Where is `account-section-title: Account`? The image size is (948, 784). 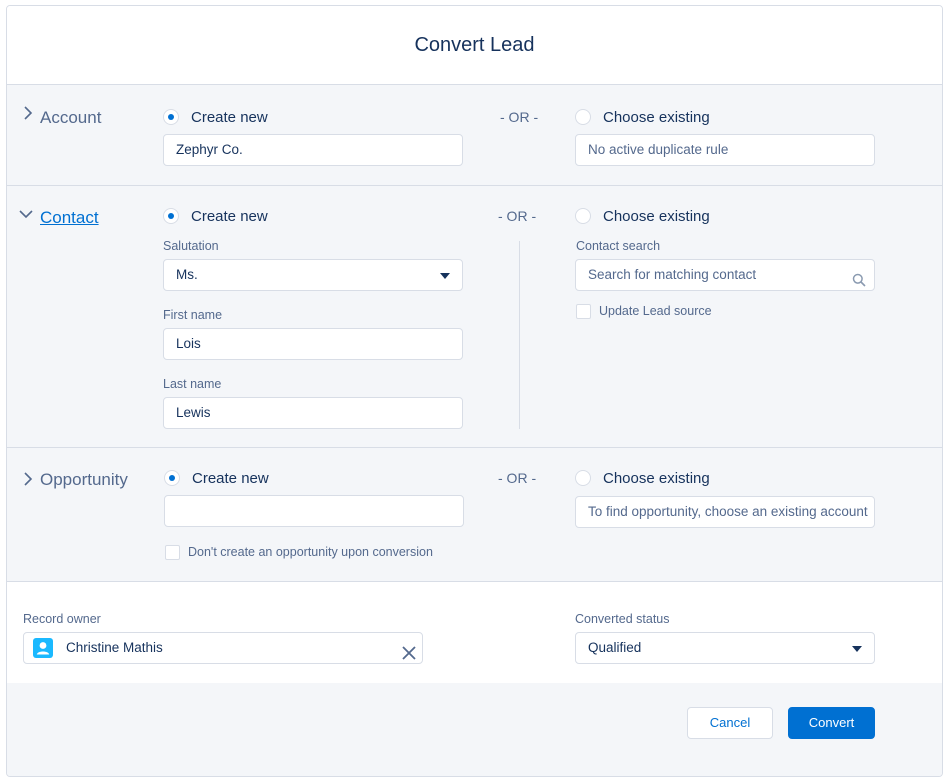
account-section-title: Account is located at coordinates (70, 118).